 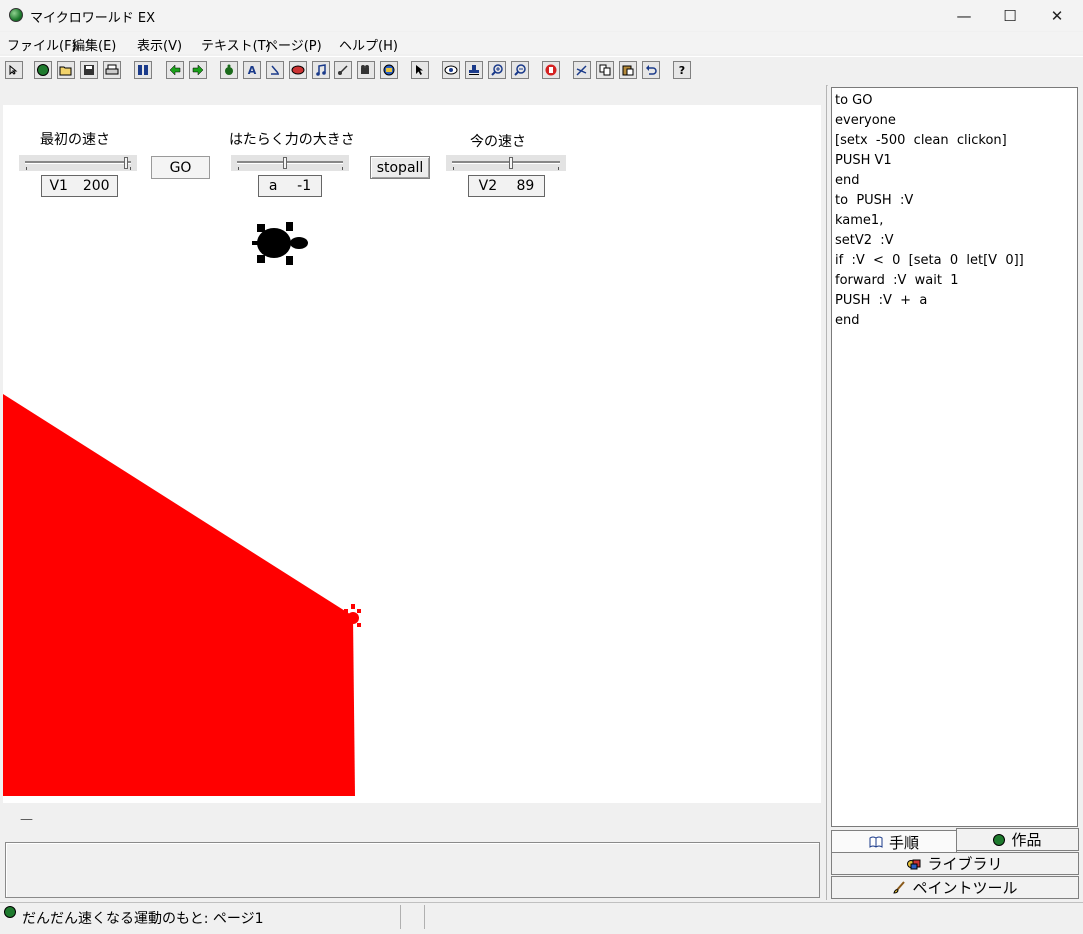 What do you see at coordinates (400, 167) in the screenshot?
I see `stopall-button: stopall` at bounding box center [400, 167].